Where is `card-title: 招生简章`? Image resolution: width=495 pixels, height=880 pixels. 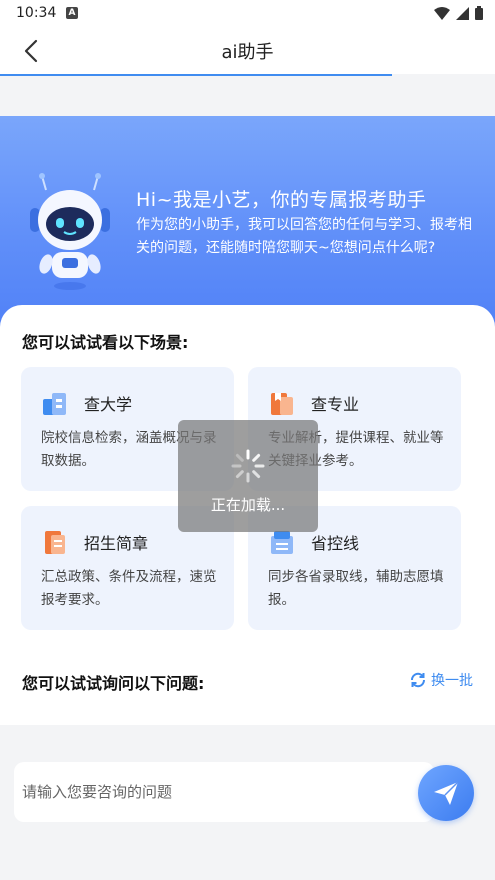
card-title: 招生简章 is located at coordinates (116, 543).